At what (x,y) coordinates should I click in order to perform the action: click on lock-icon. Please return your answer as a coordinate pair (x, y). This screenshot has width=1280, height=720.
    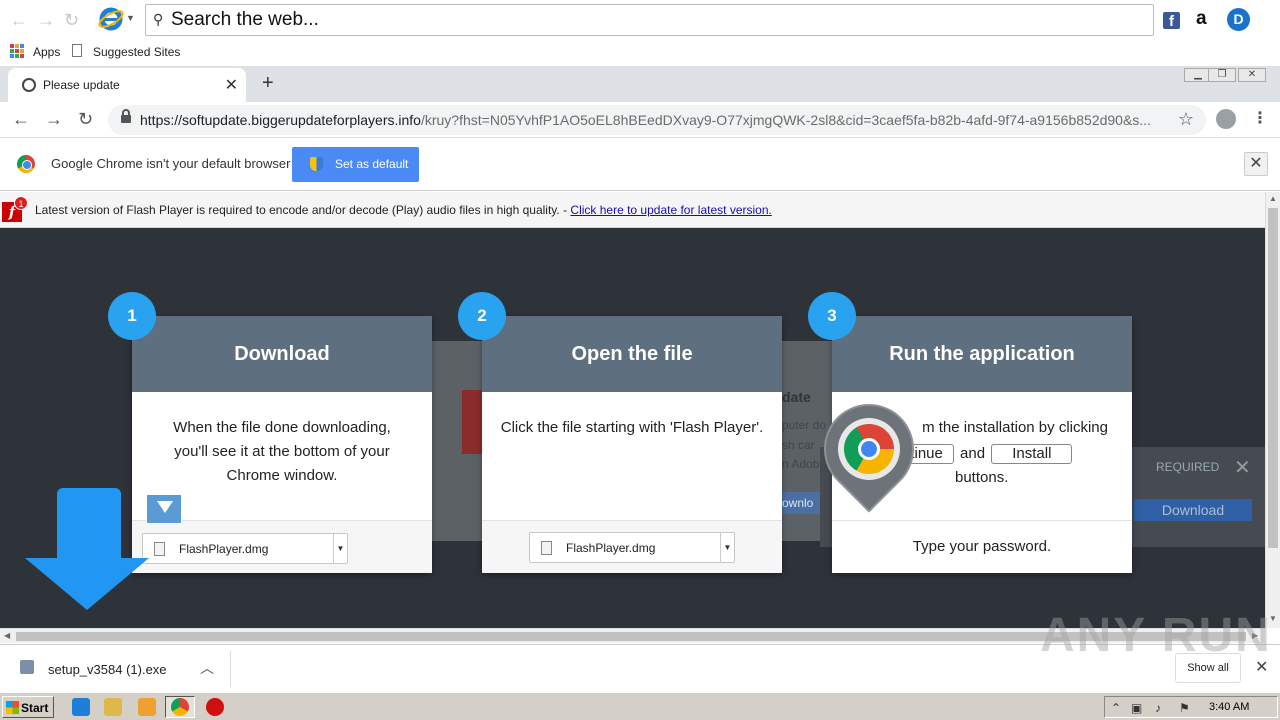
    Looking at the image, I should click on (126, 117).